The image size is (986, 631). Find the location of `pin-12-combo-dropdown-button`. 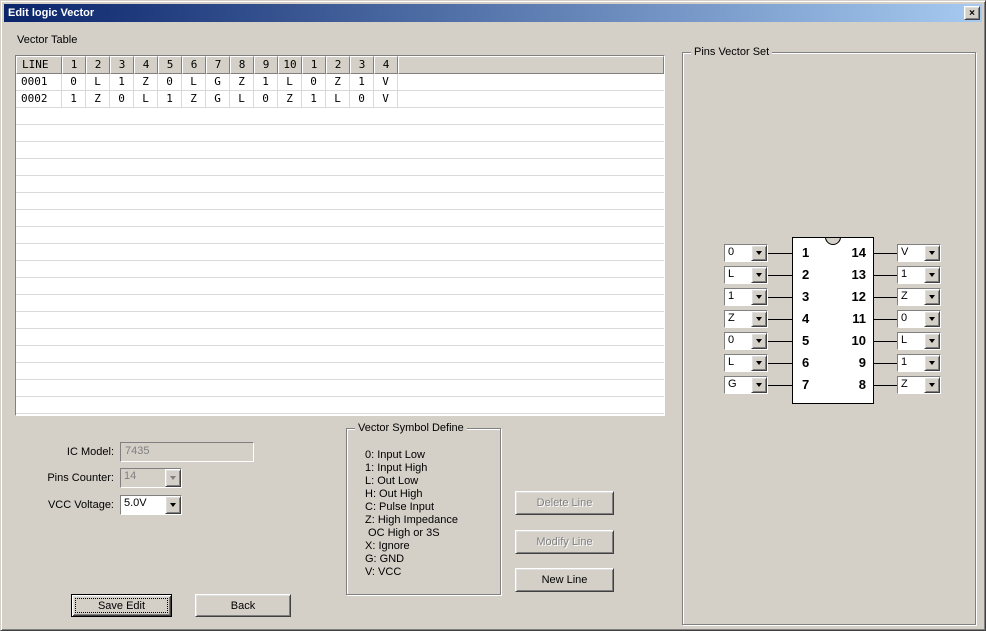

pin-12-combo-dropdown-button is located at coordinates (932, 297).